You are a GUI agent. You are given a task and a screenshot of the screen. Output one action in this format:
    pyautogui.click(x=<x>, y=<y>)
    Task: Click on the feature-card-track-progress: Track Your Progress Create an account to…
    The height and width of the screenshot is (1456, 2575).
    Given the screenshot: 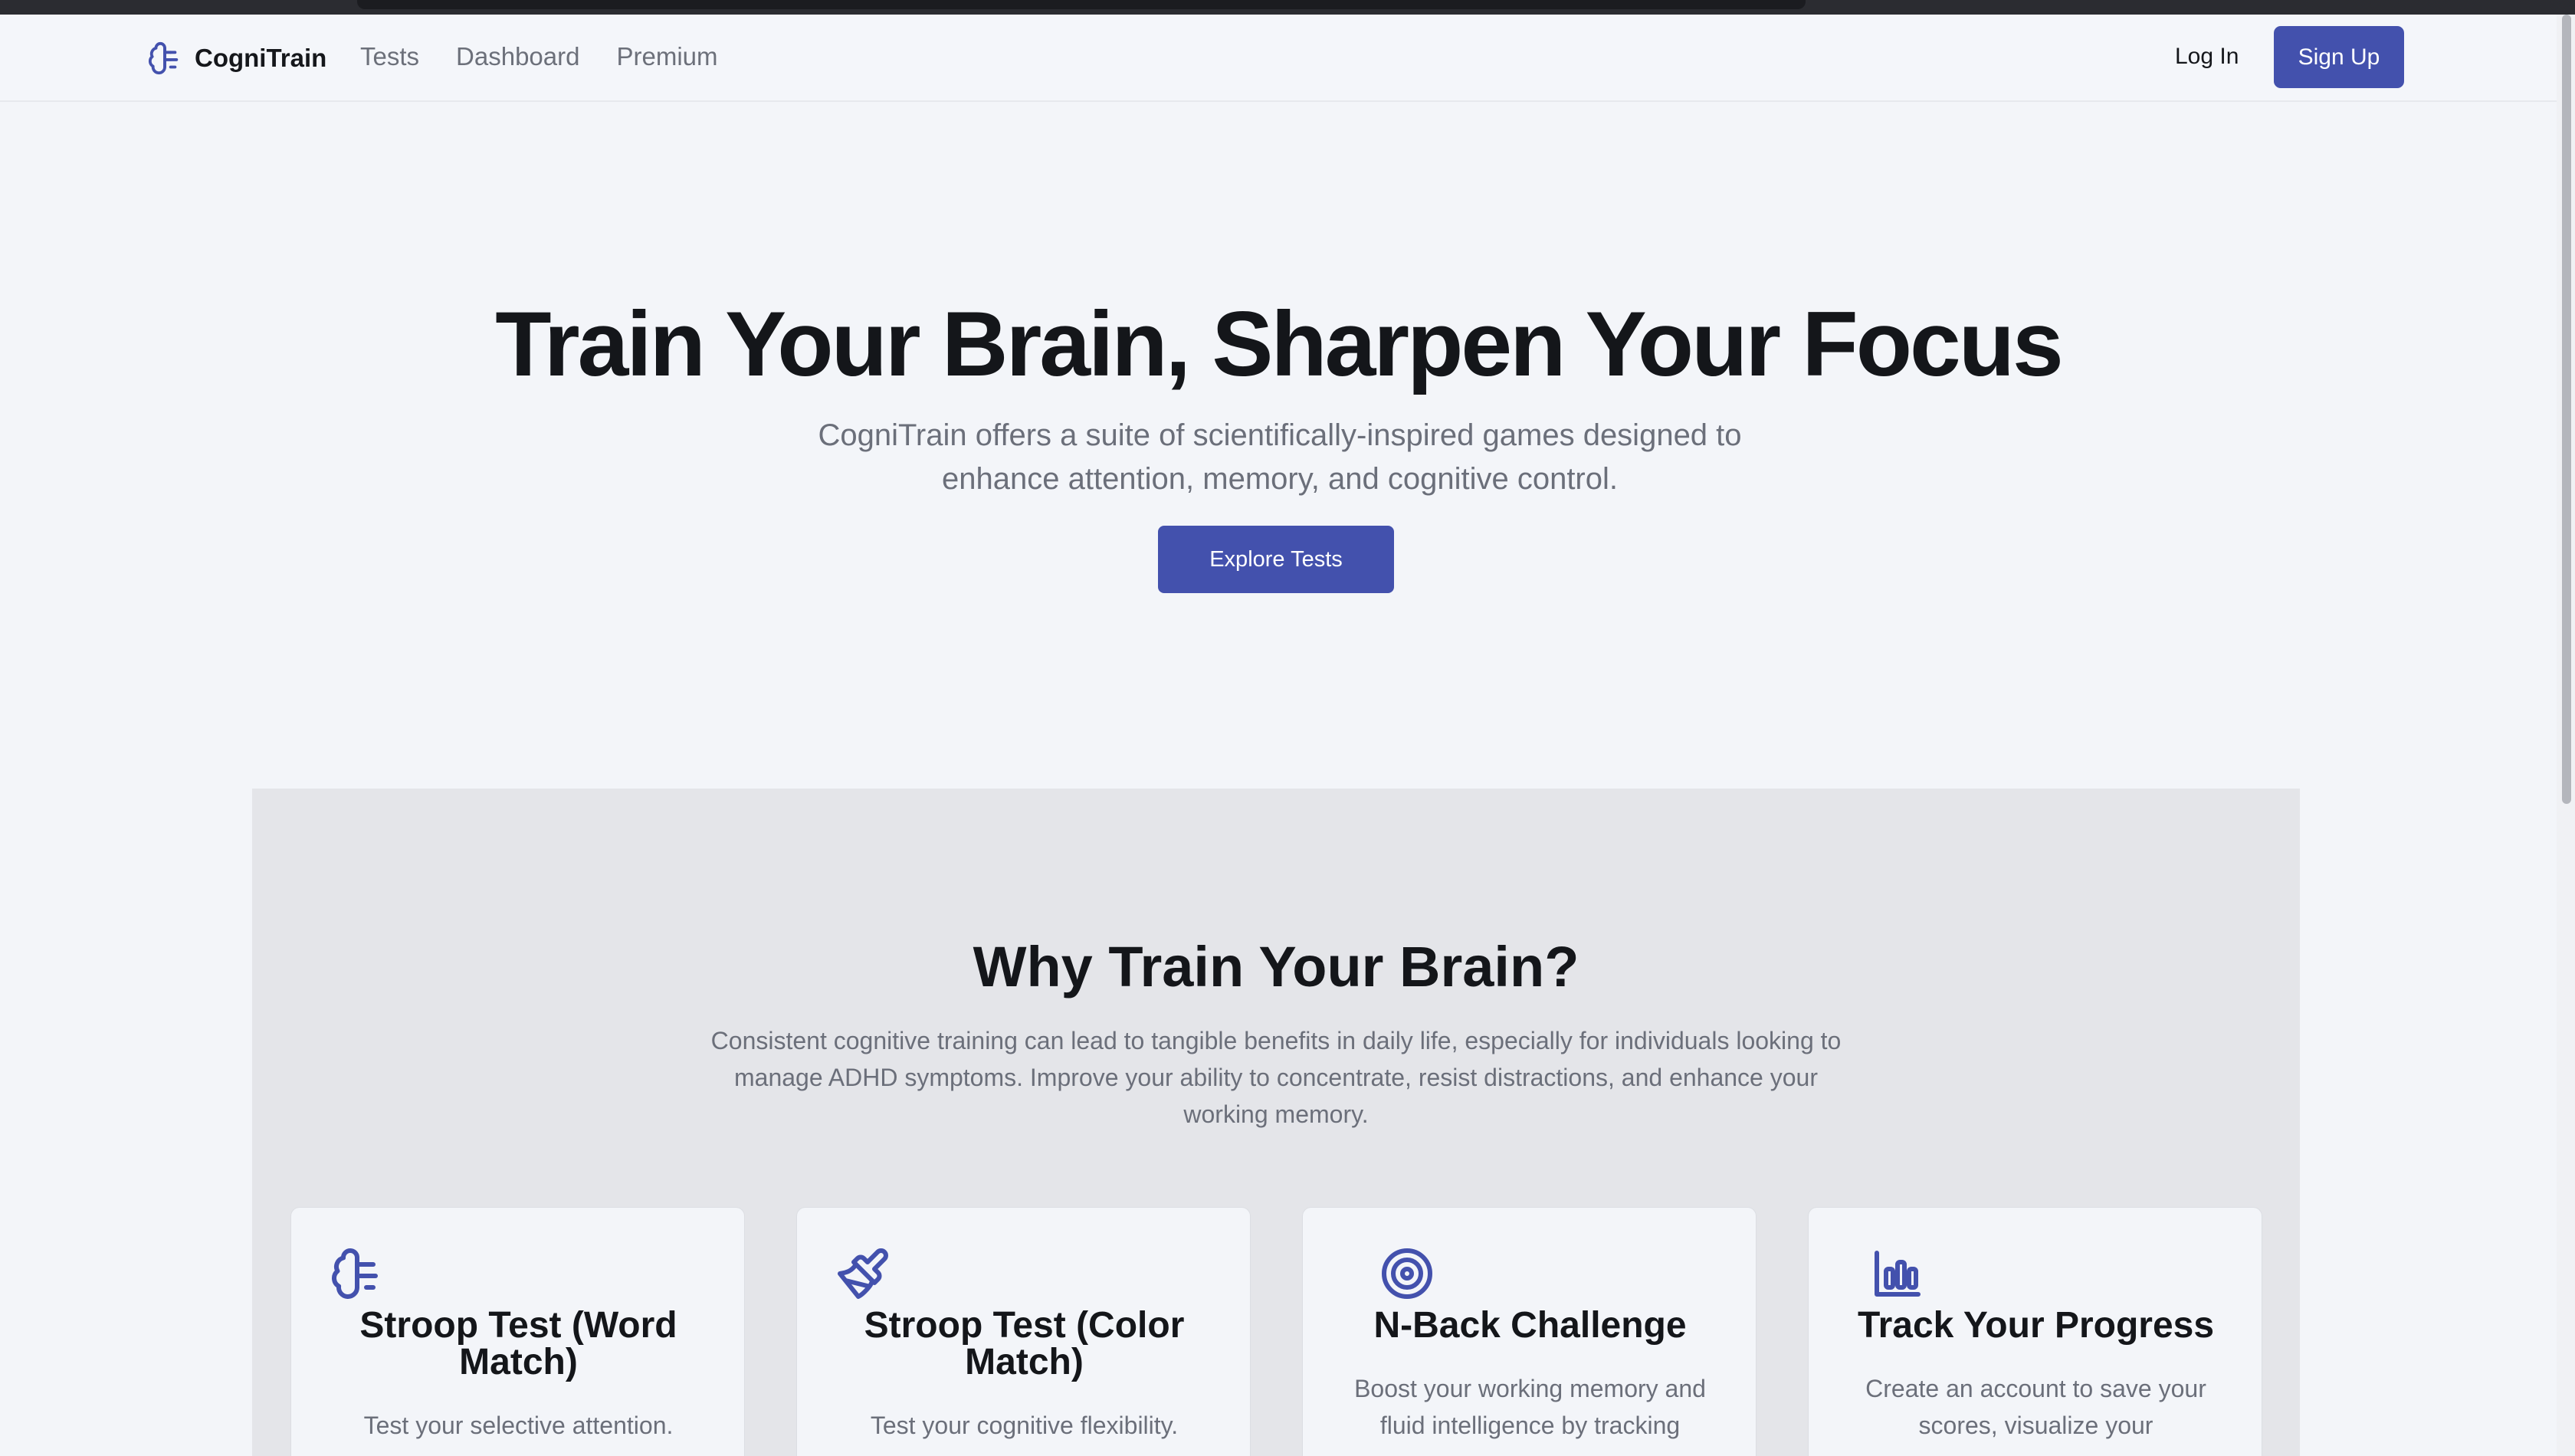 What is the action you would take?
    pyautogui.click(x=2035, y=1331)
    